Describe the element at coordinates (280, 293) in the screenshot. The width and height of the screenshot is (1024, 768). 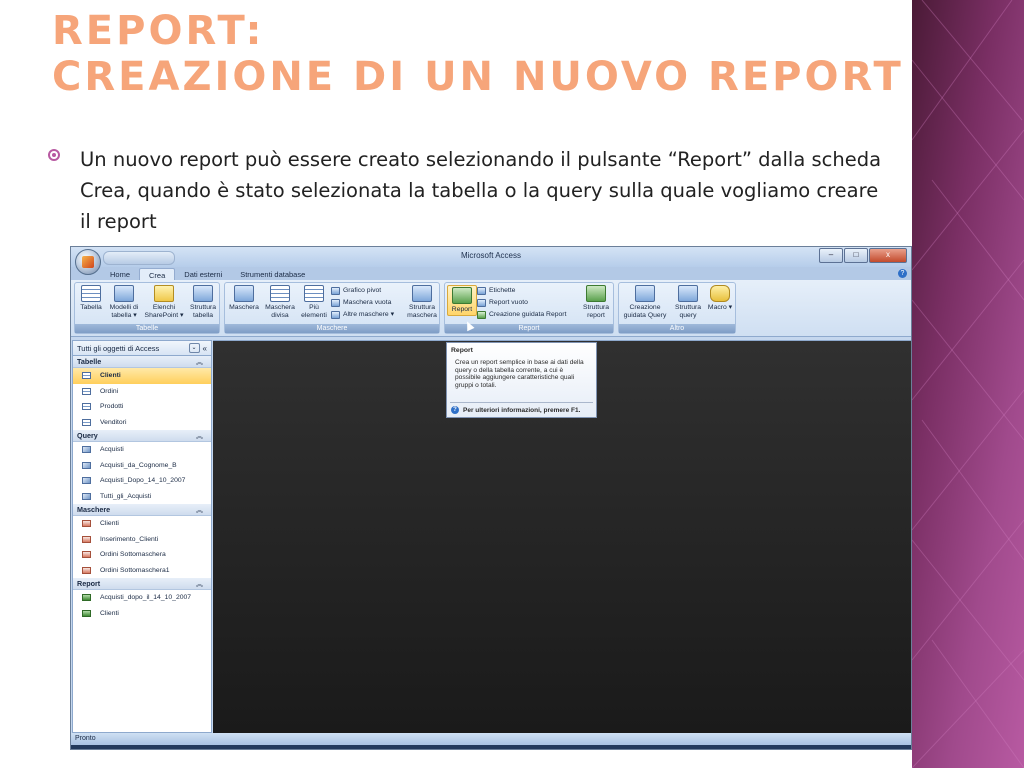
I see `split-form-icon` at that location.